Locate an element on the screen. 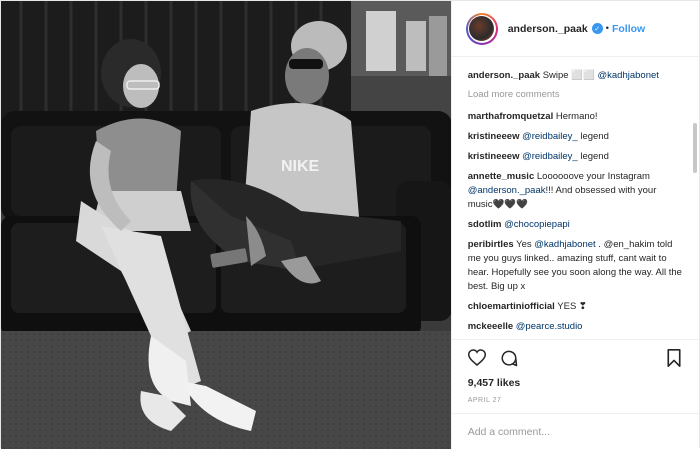 The image size is (700, 449). comment-mention: @kadhjabonet is located at coordinates (564, 244).